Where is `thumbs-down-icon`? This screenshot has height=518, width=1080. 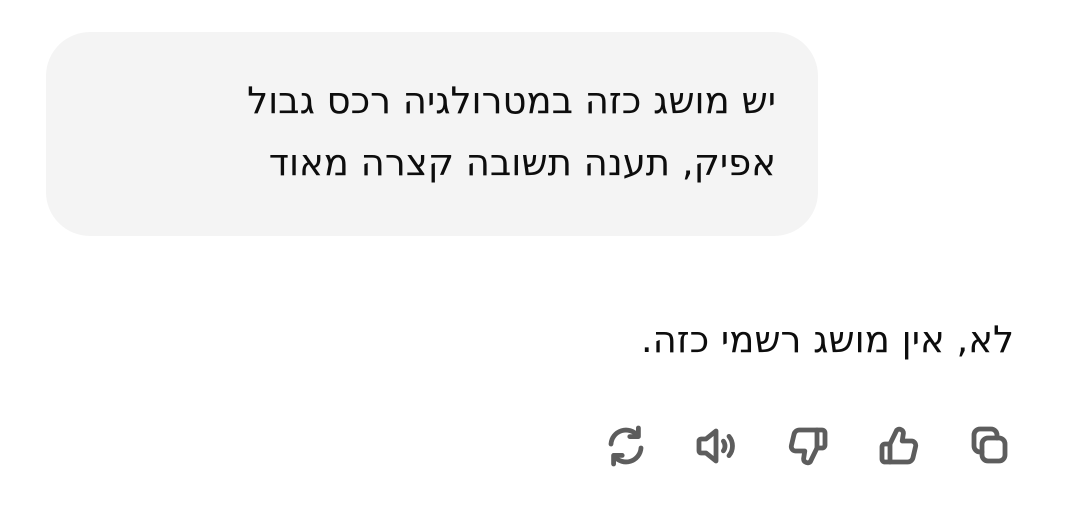 thumbs-down-icon is located at coordinates (808, 446).